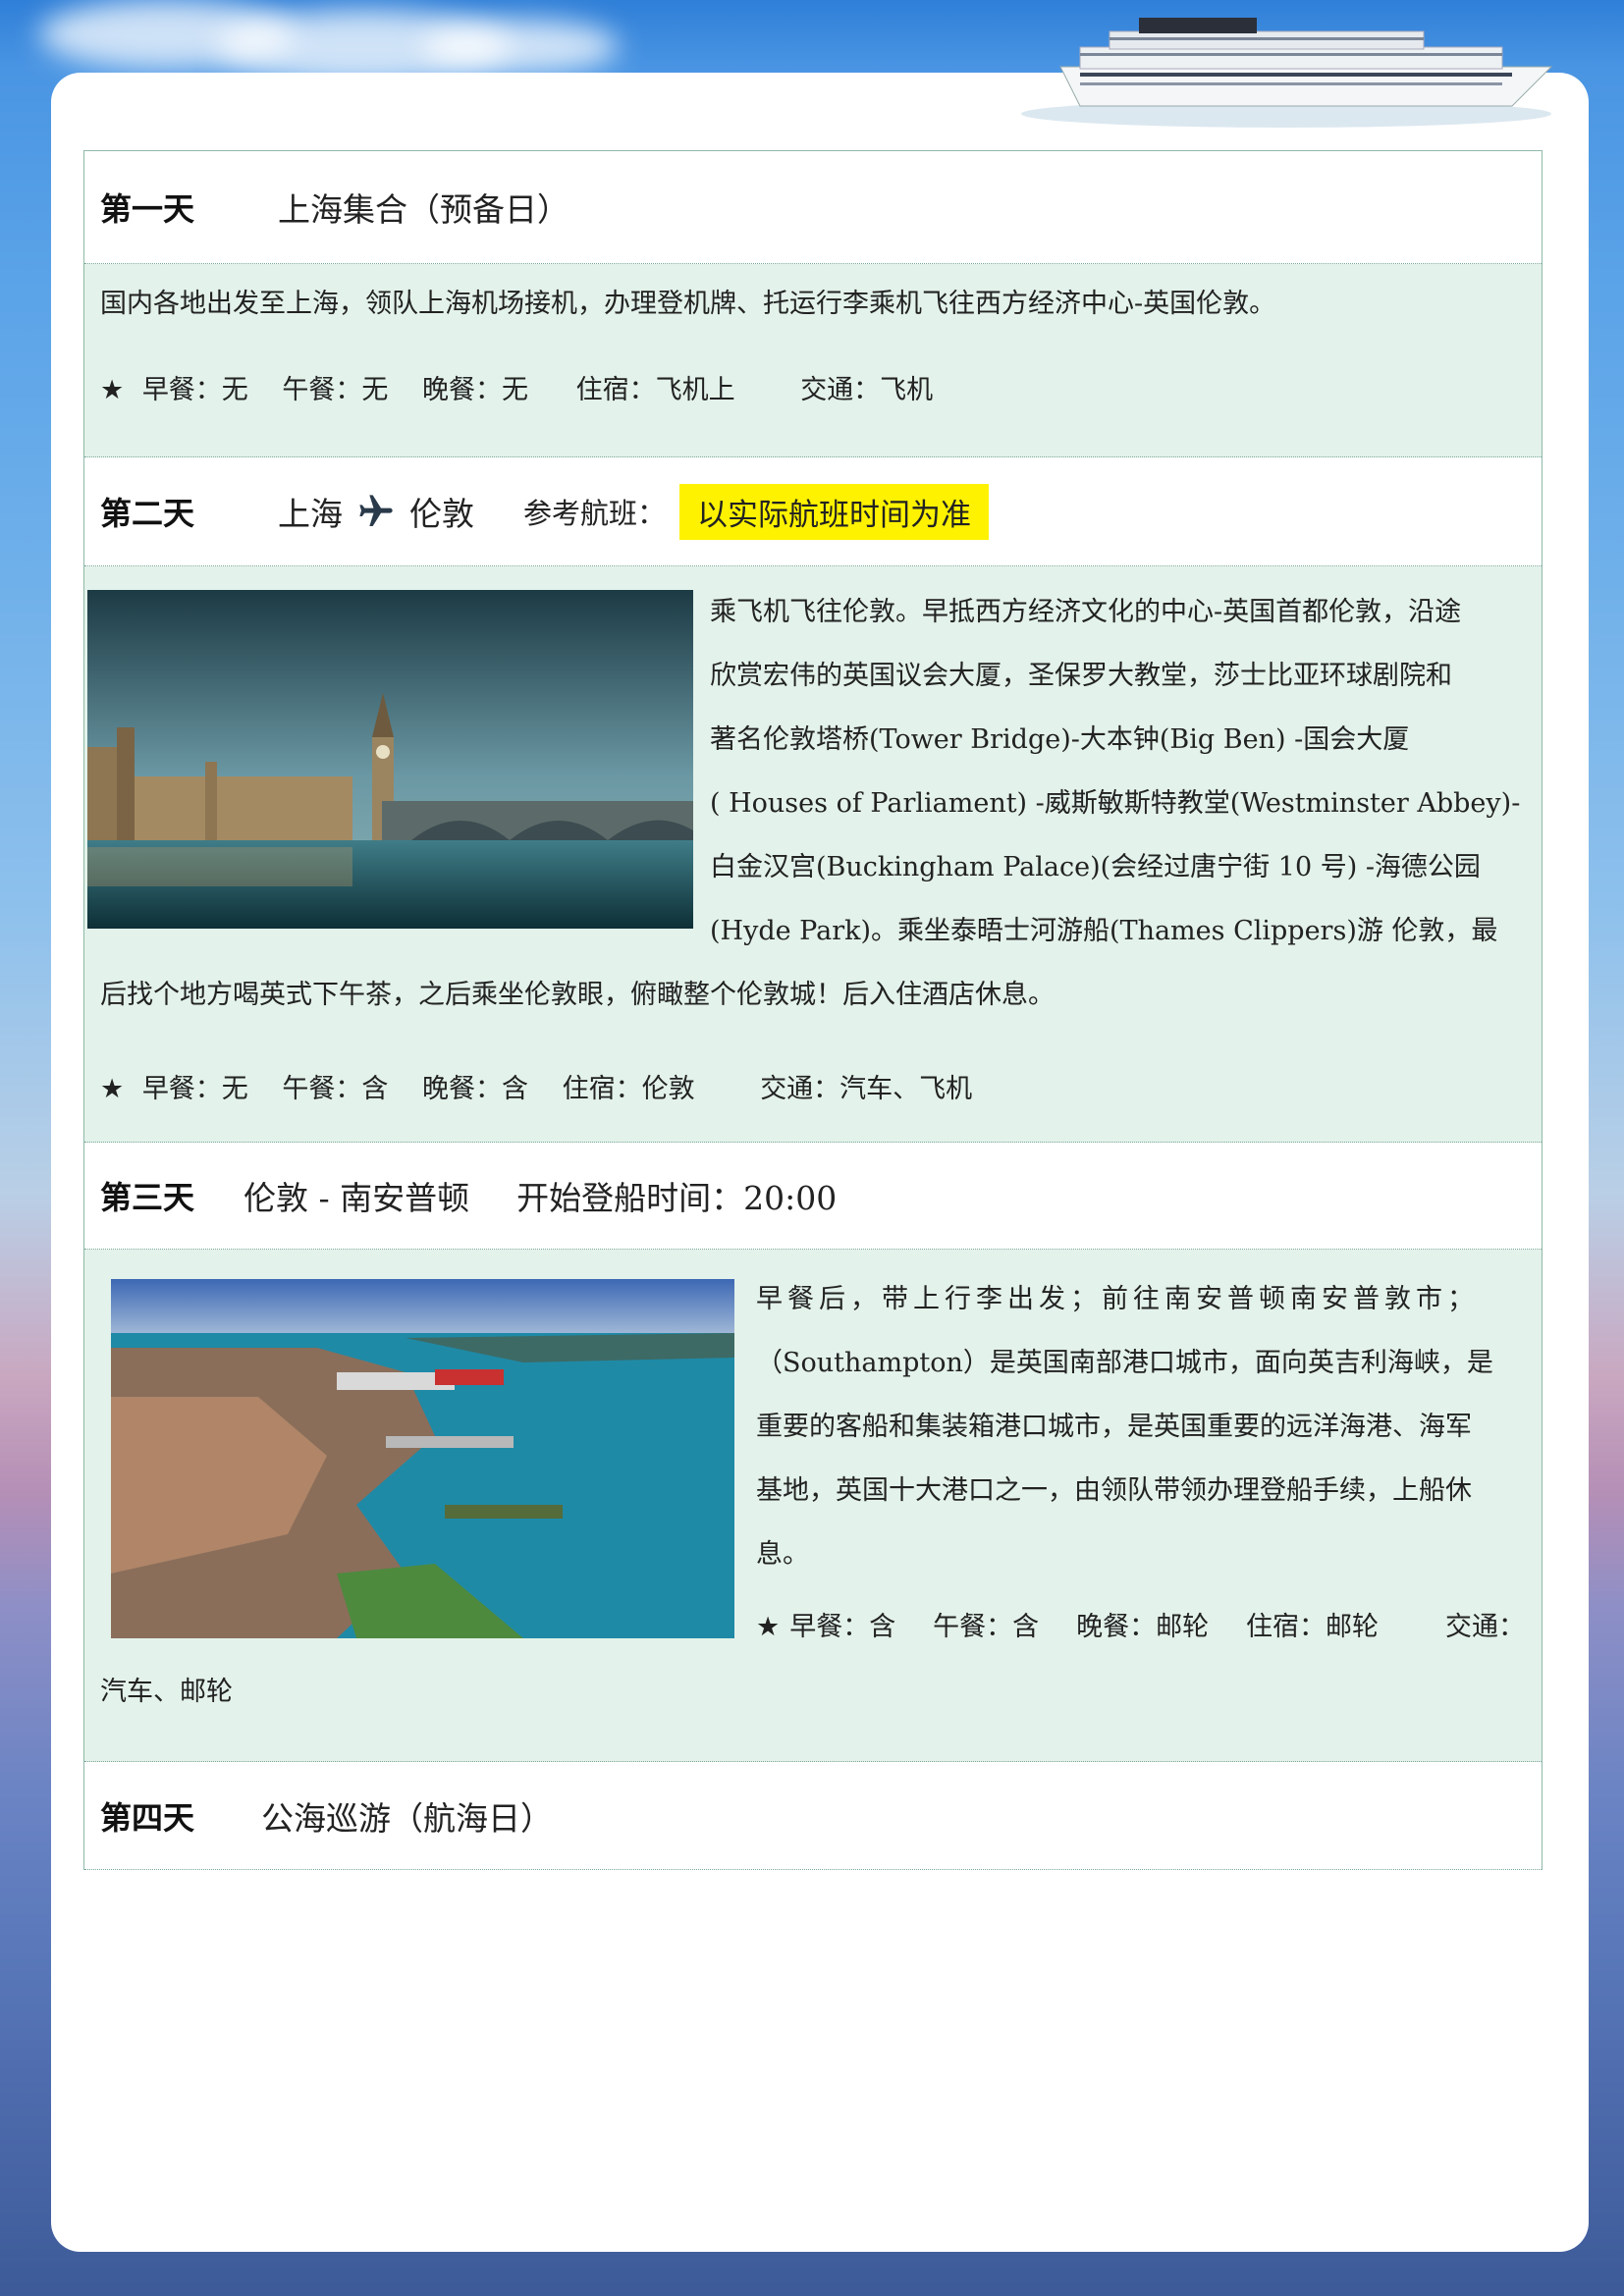  What do you see at coordinates (986, 1627) in the screenshot?
I see `day3-lunch: 午餐：含` at bounding box center [986, 1627].